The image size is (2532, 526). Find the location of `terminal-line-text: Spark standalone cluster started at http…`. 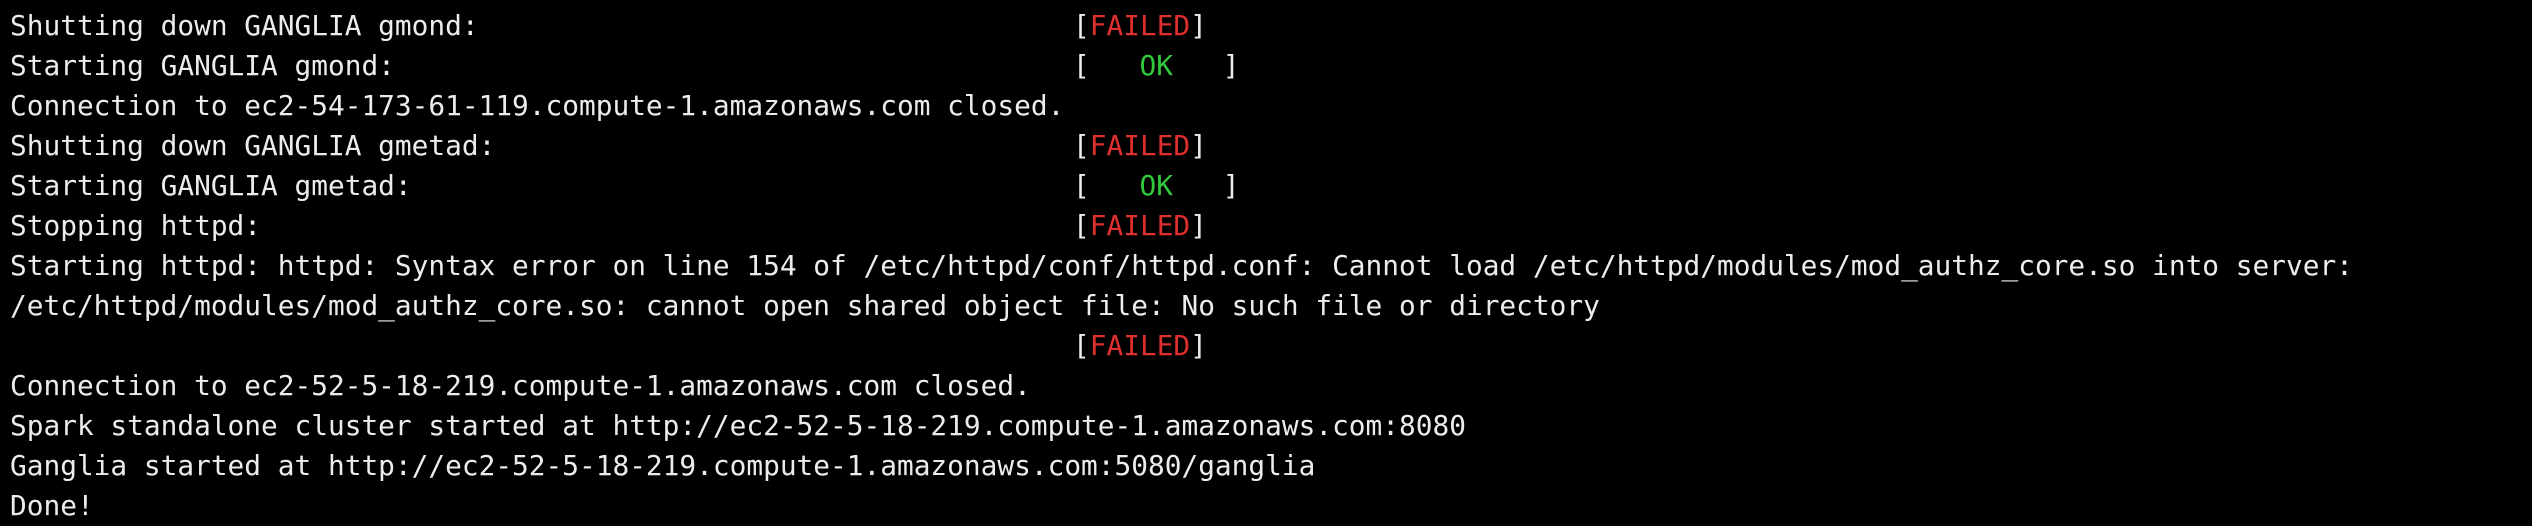

terminal-line-text: Spark standalone cluster started at http… is located at coordinates (738, 425).